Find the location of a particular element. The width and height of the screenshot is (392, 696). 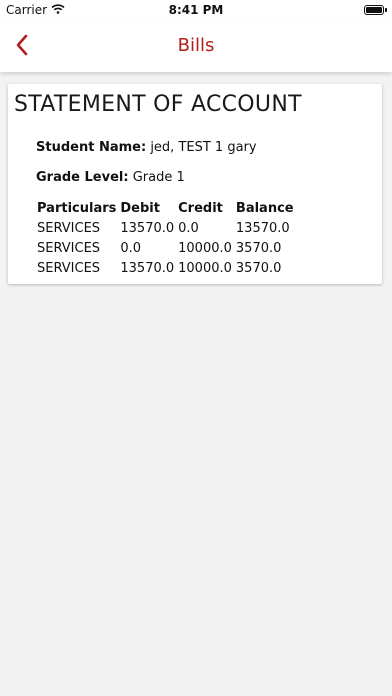

grade-level-row: Grade Level: Grade 1 is located at coordinates (110, 177).